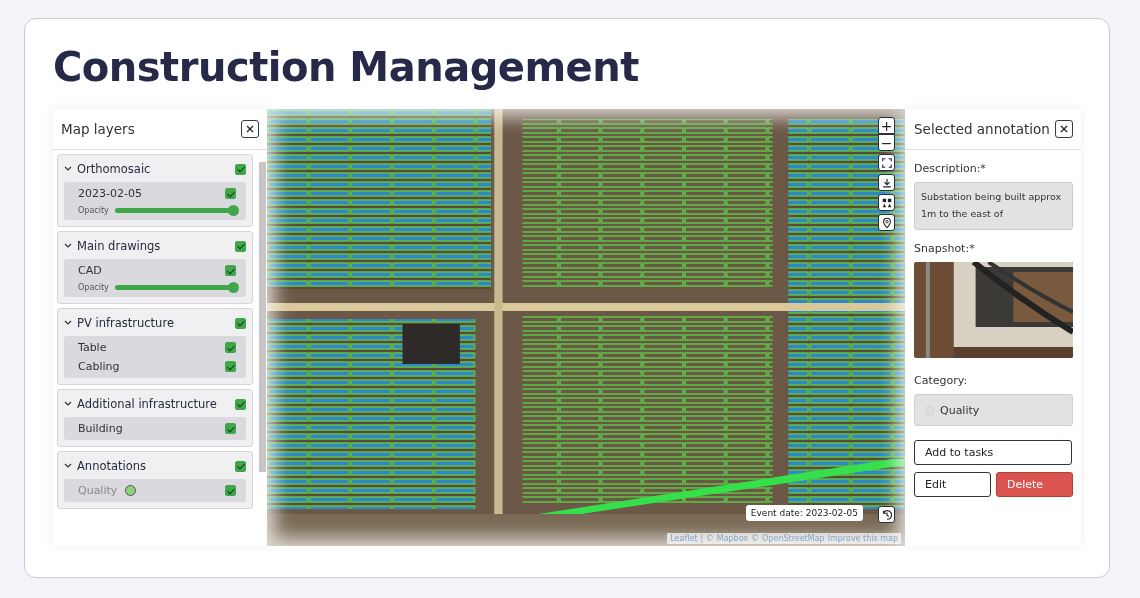 The width and height of the screenshot is (1140, 598). I want to click on group-name: Annotations, so click(112, 466).